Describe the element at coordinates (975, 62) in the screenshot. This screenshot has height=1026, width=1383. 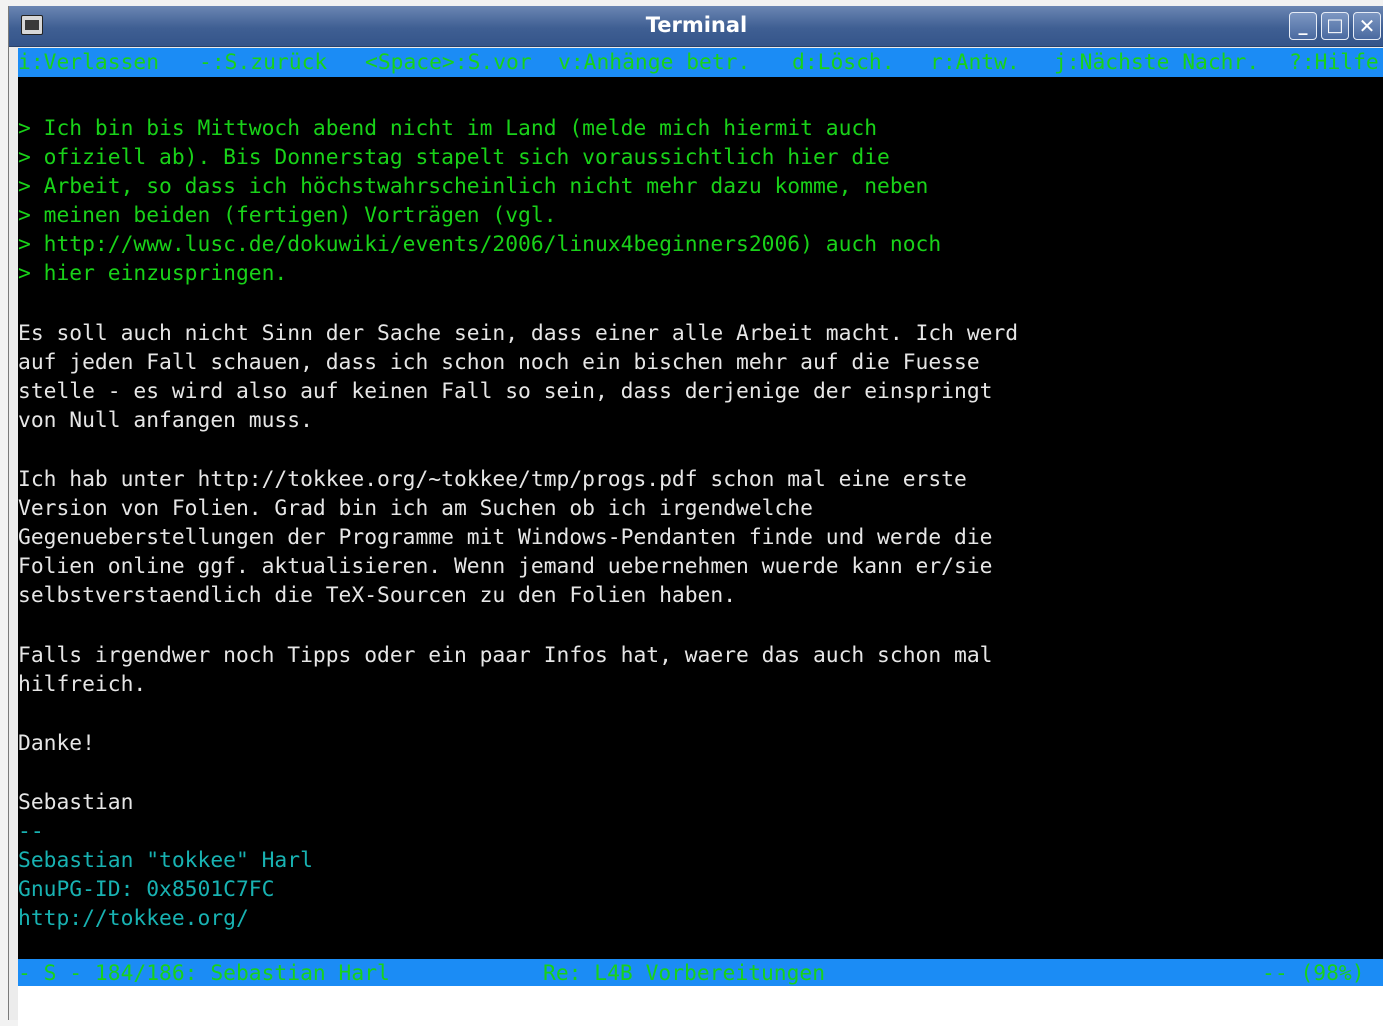
I see `help-item-reply: r:Antw.` at that location.